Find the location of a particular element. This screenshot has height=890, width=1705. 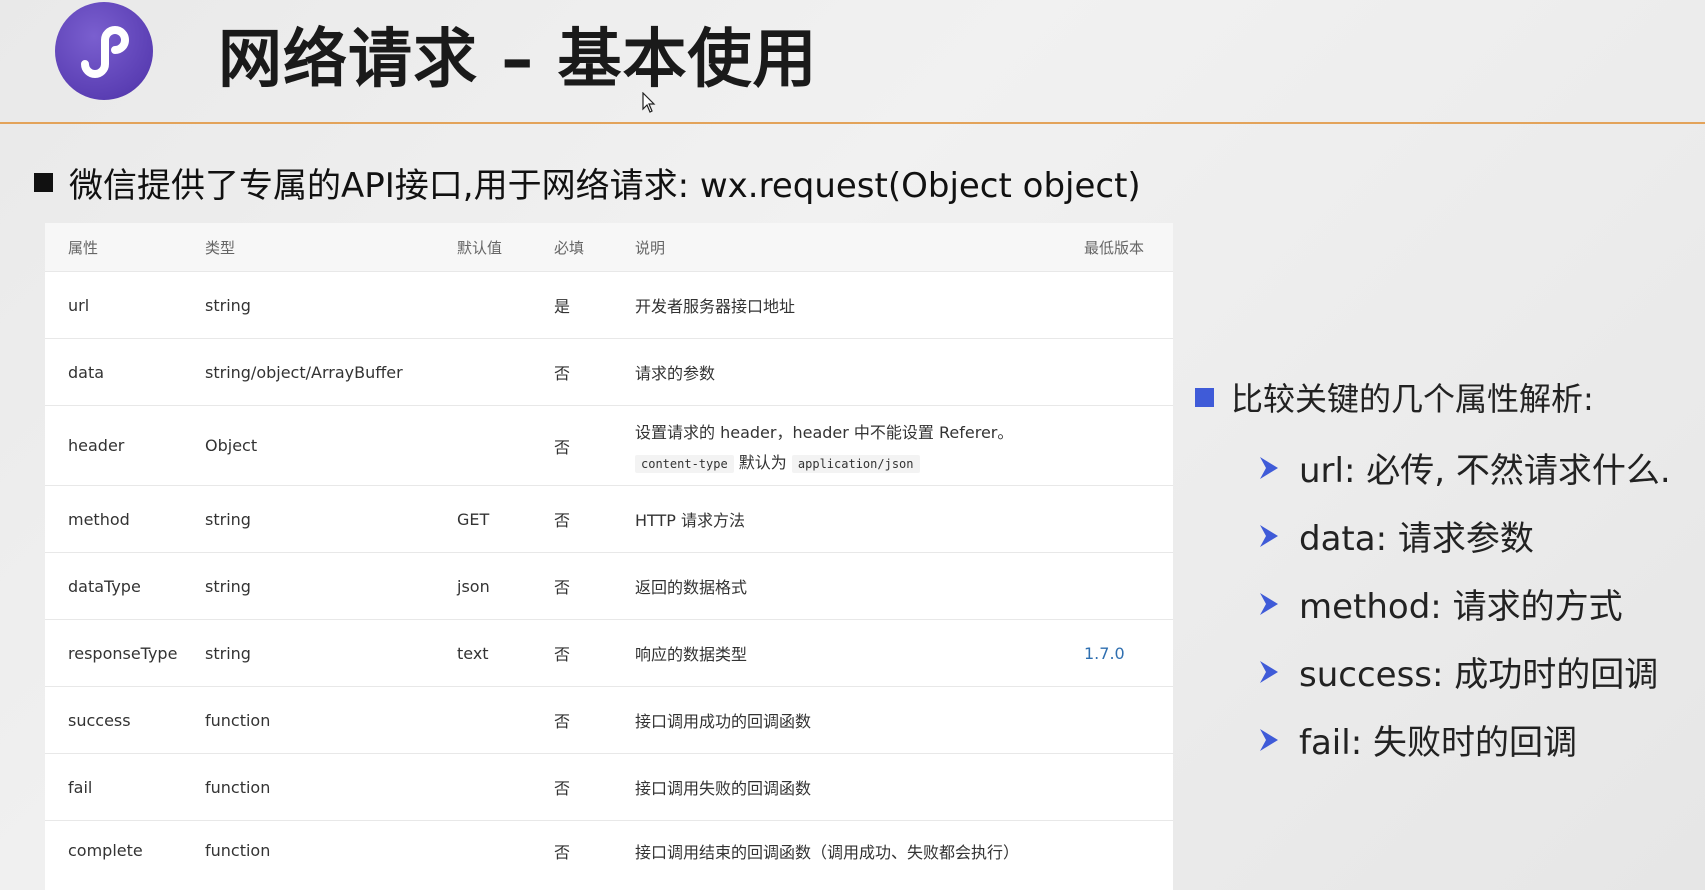

side-item-text: data: 请求参数 is located at coordinates (1416, 539).